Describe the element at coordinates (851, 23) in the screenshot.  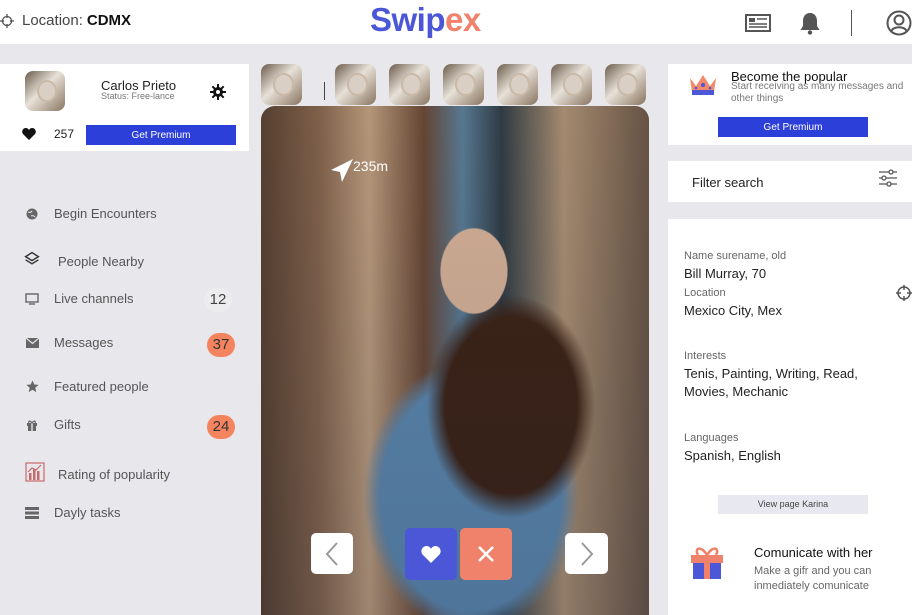
I see `header-divider` at that location.